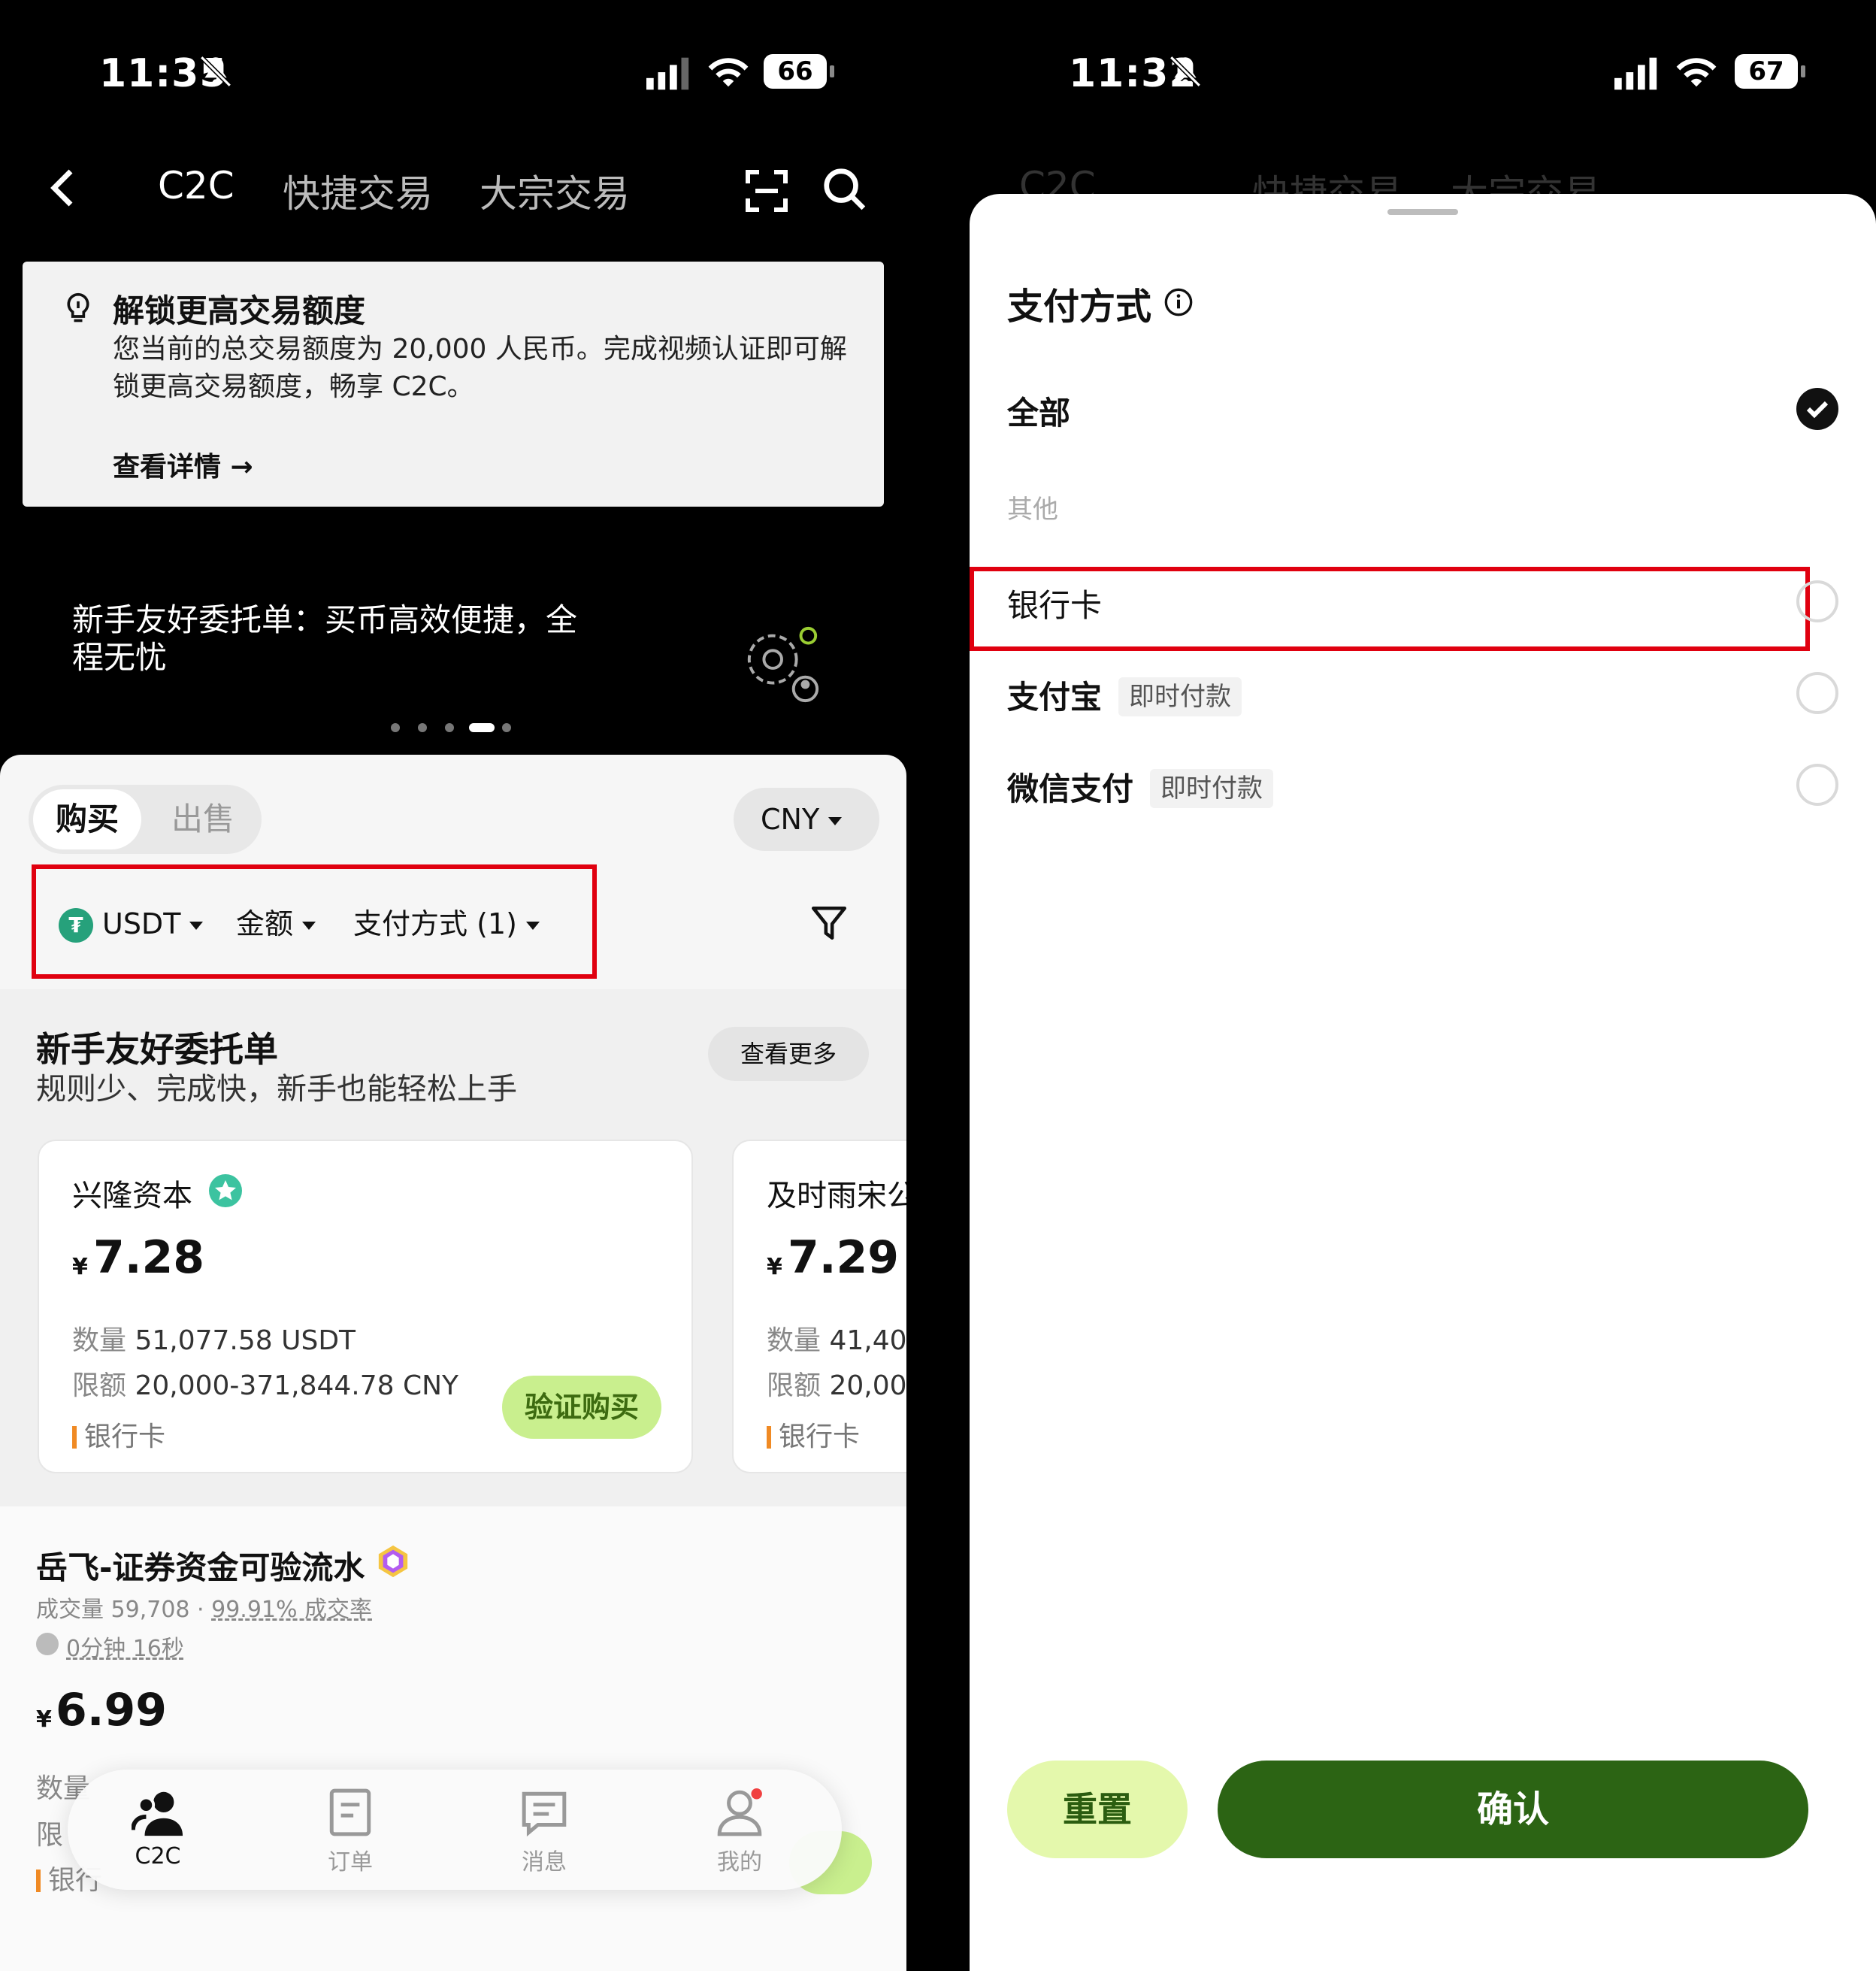 This screenshot has width=1876, height=1971. I want to click on amount-filter-label: 金额, so click(265, 924).